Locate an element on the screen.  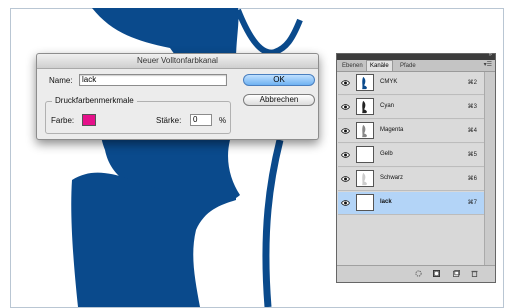
channel-name: Cyan is located at coordinates (387, 106).